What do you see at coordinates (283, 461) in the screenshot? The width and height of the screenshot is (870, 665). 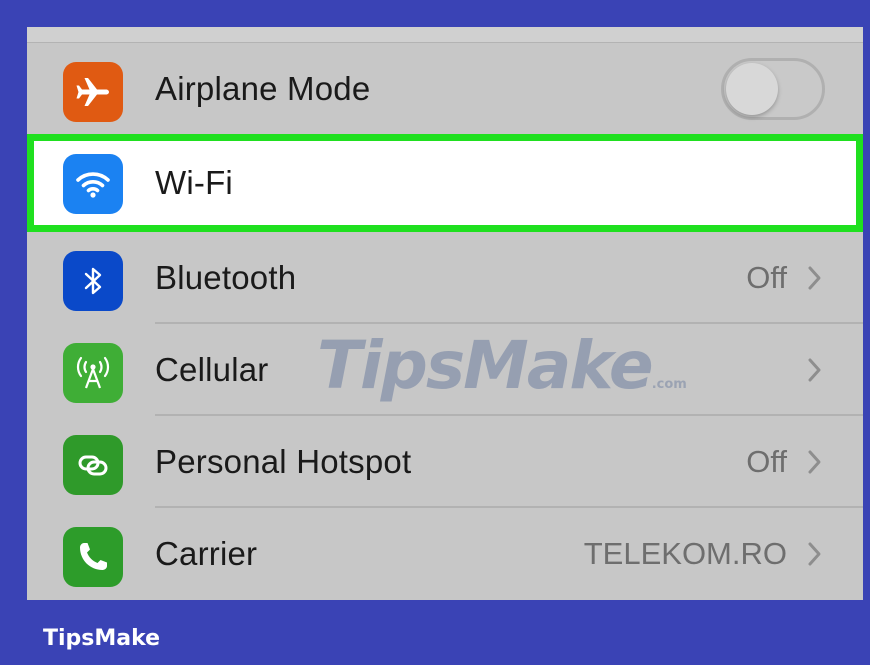 I see `row-label: Personal Hotspot` at bounding box center [283, 461].